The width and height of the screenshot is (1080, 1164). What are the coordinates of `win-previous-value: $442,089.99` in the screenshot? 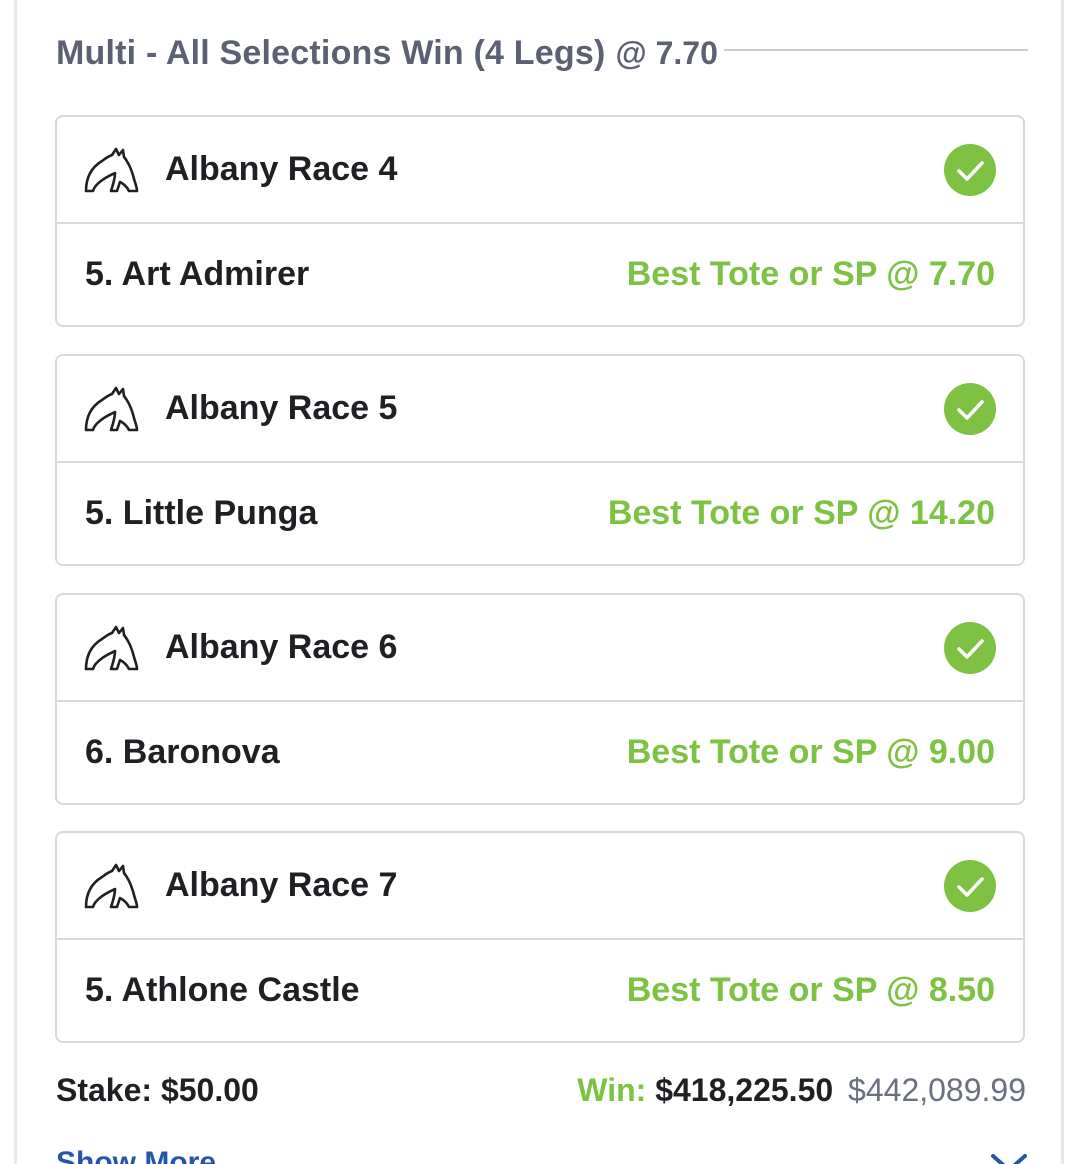 It's located at (937, 1090).